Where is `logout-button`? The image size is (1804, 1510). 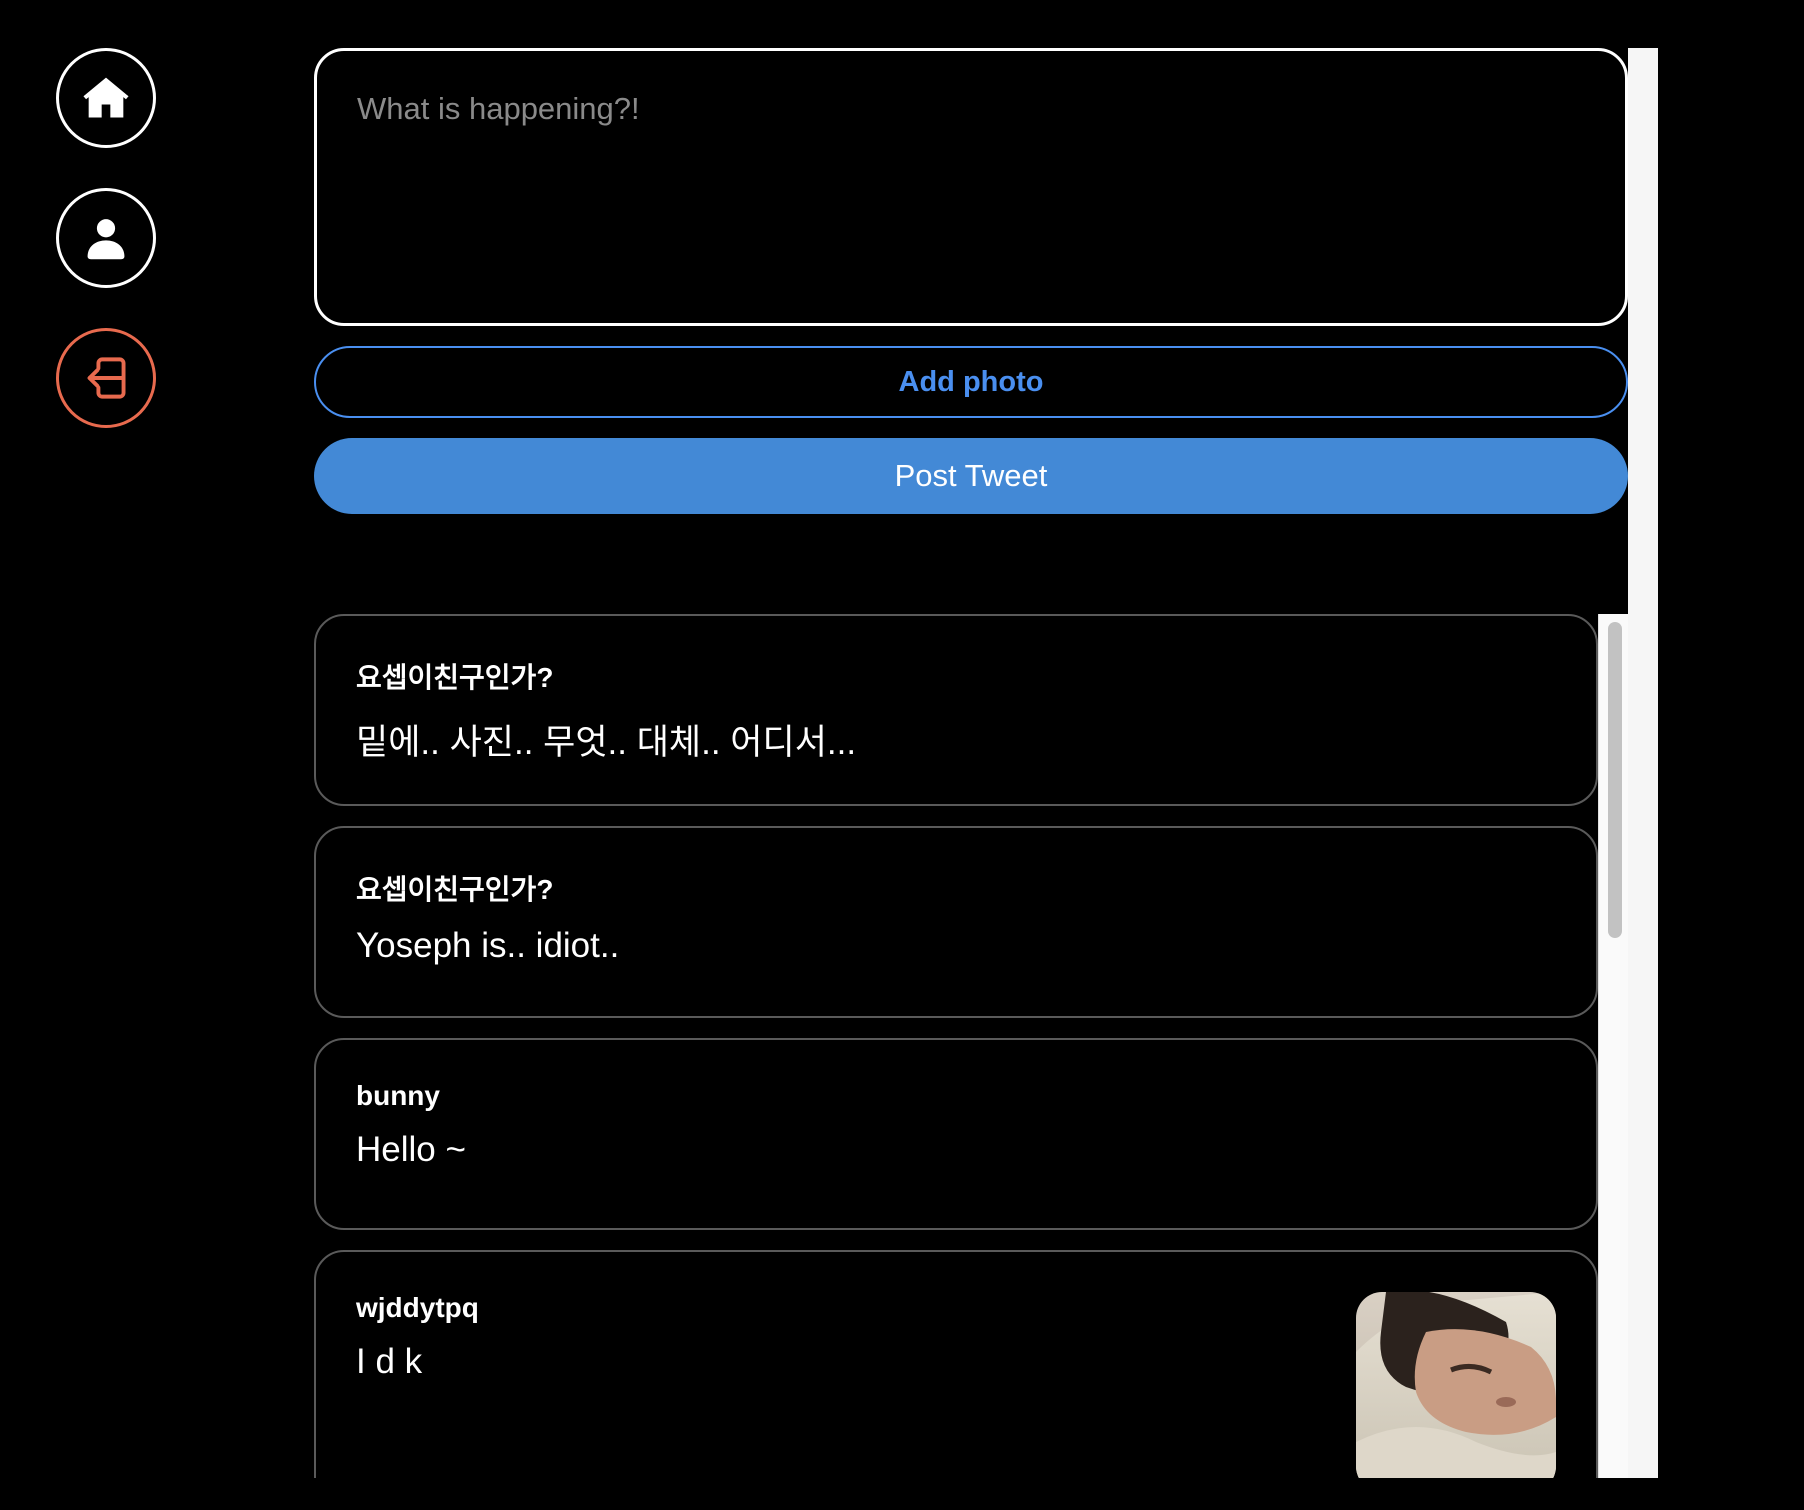 logout-button is located at coordinates (106, 378).